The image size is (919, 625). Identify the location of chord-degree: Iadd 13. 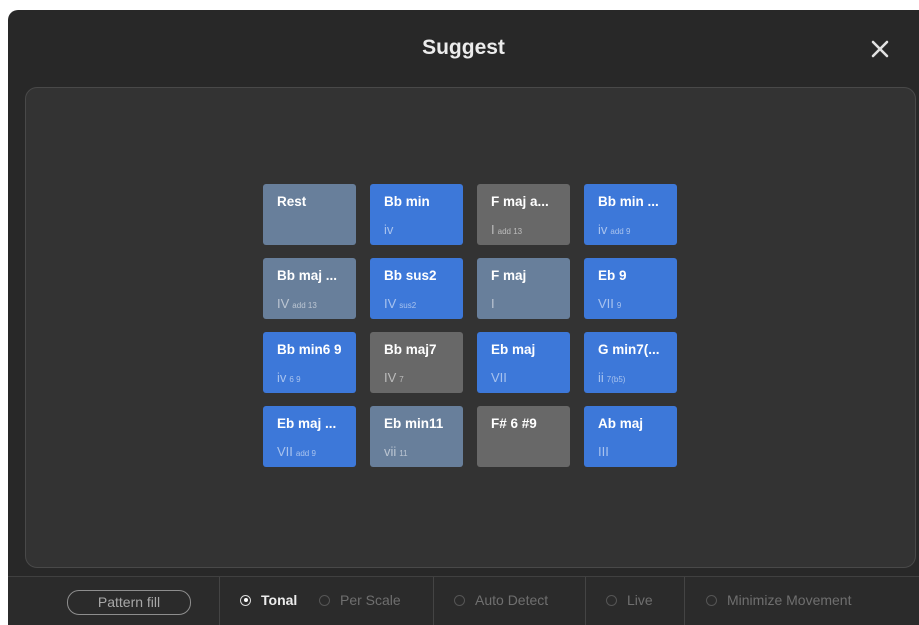
(506, 229).